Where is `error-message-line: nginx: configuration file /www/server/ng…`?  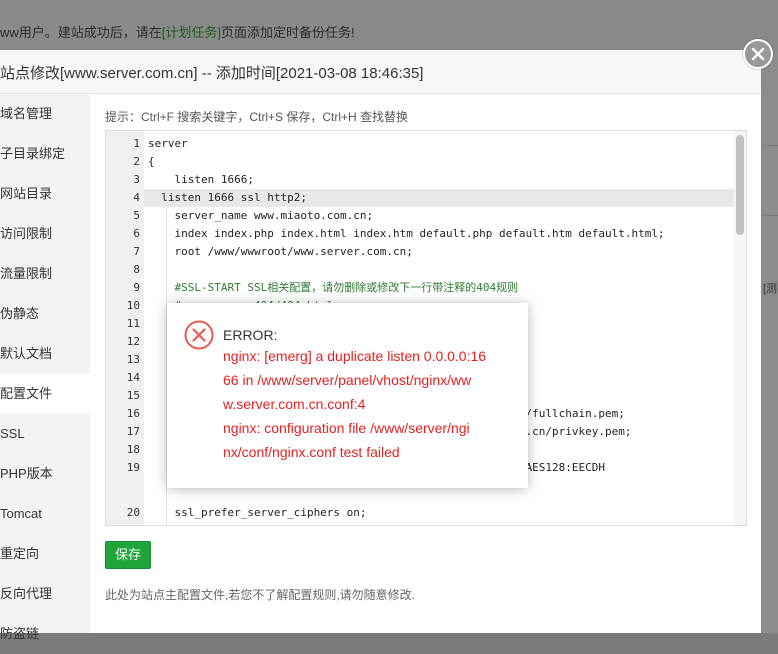
error-message-line: nginx: configuration file /www/server/ng… is located at coordinates (346, 428).